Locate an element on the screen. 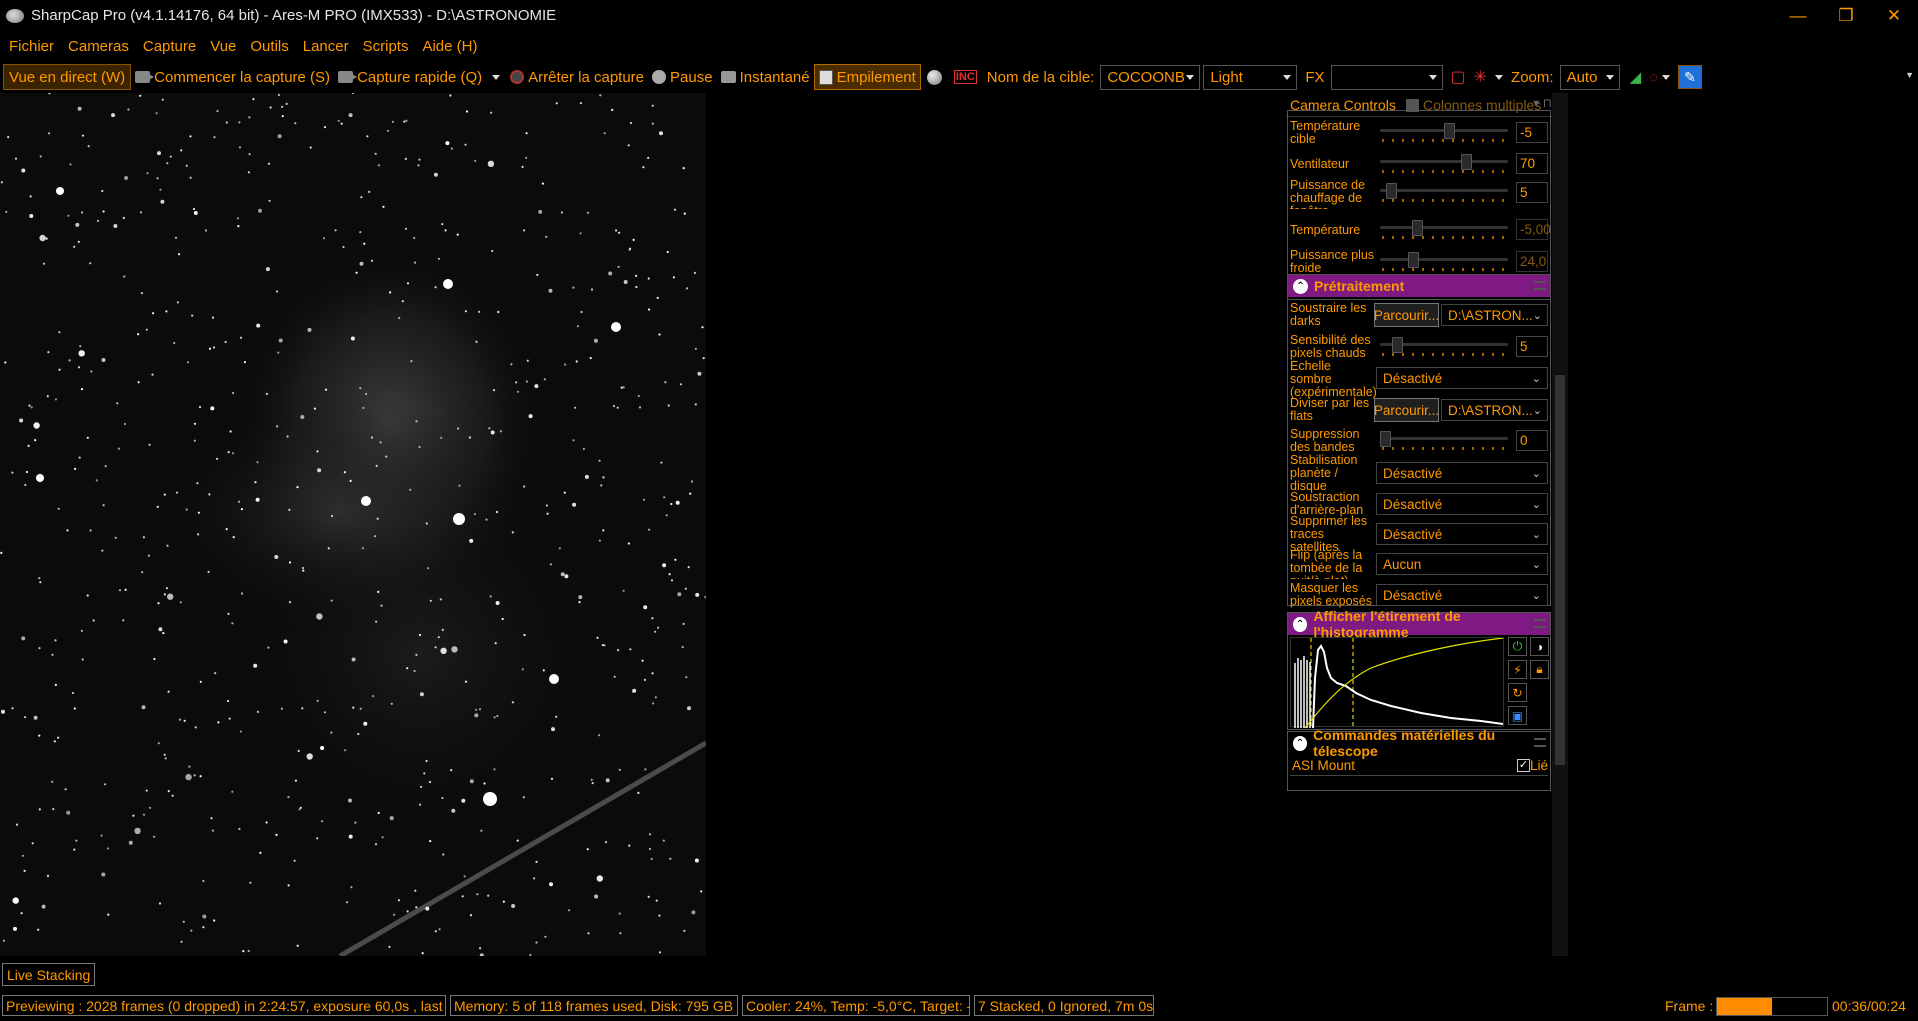 This screenshot has height=1021, width=1918. flats-path-select: D:\ASTRON... ⌄ is located at coordinates (1494, 410).